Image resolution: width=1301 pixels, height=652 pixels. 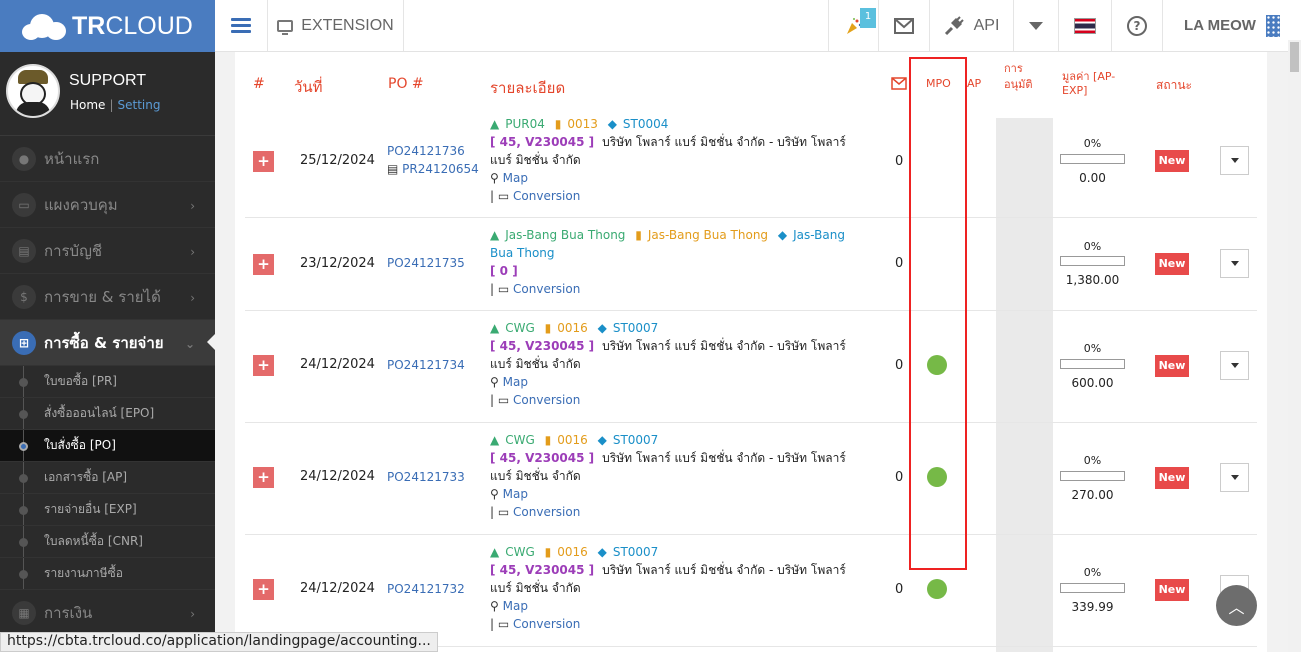 What do you see at coordinates (542, 142) in the screenshot?
I see `vendor-code: [ 45, V230045 ]` at bounding box center [542, 142].